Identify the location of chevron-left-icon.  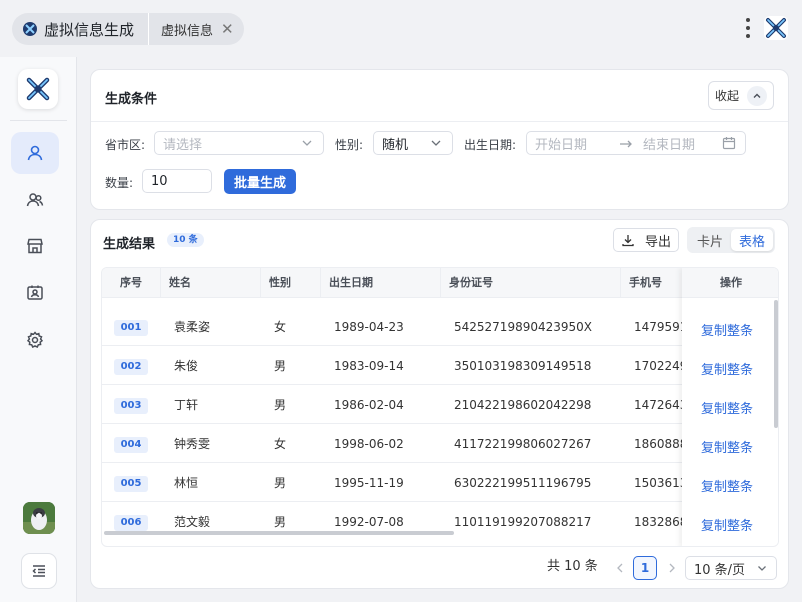
(620, 568).